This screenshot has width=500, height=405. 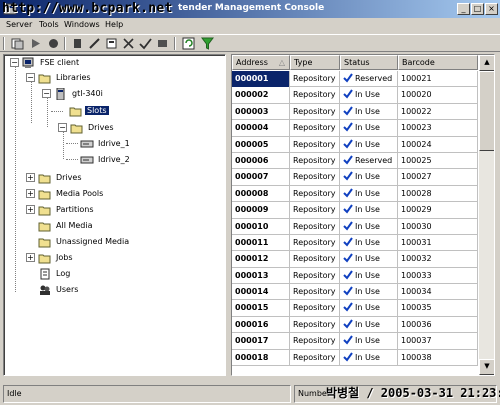 What do you see at coordinates (416, 78) in the screenshot?
I see `barcode-value: 100021` at bounding box center [416, 78].